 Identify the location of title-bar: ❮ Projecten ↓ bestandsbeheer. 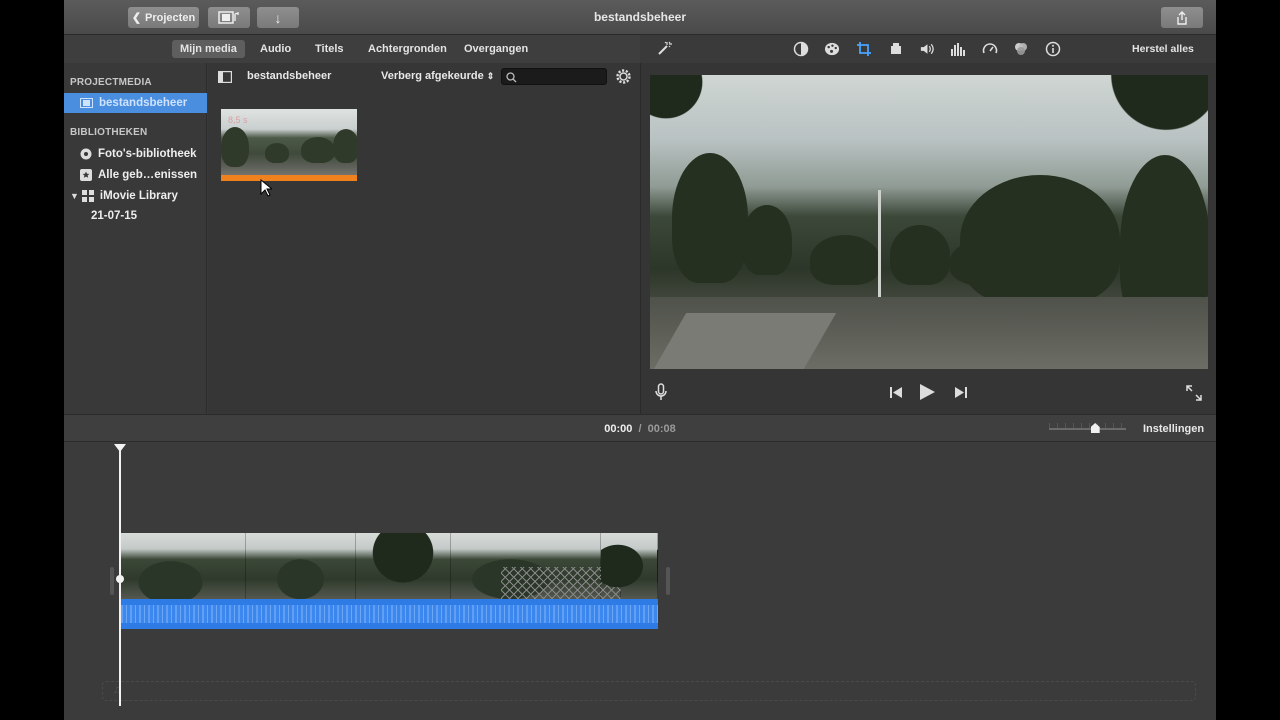
(640, 17).